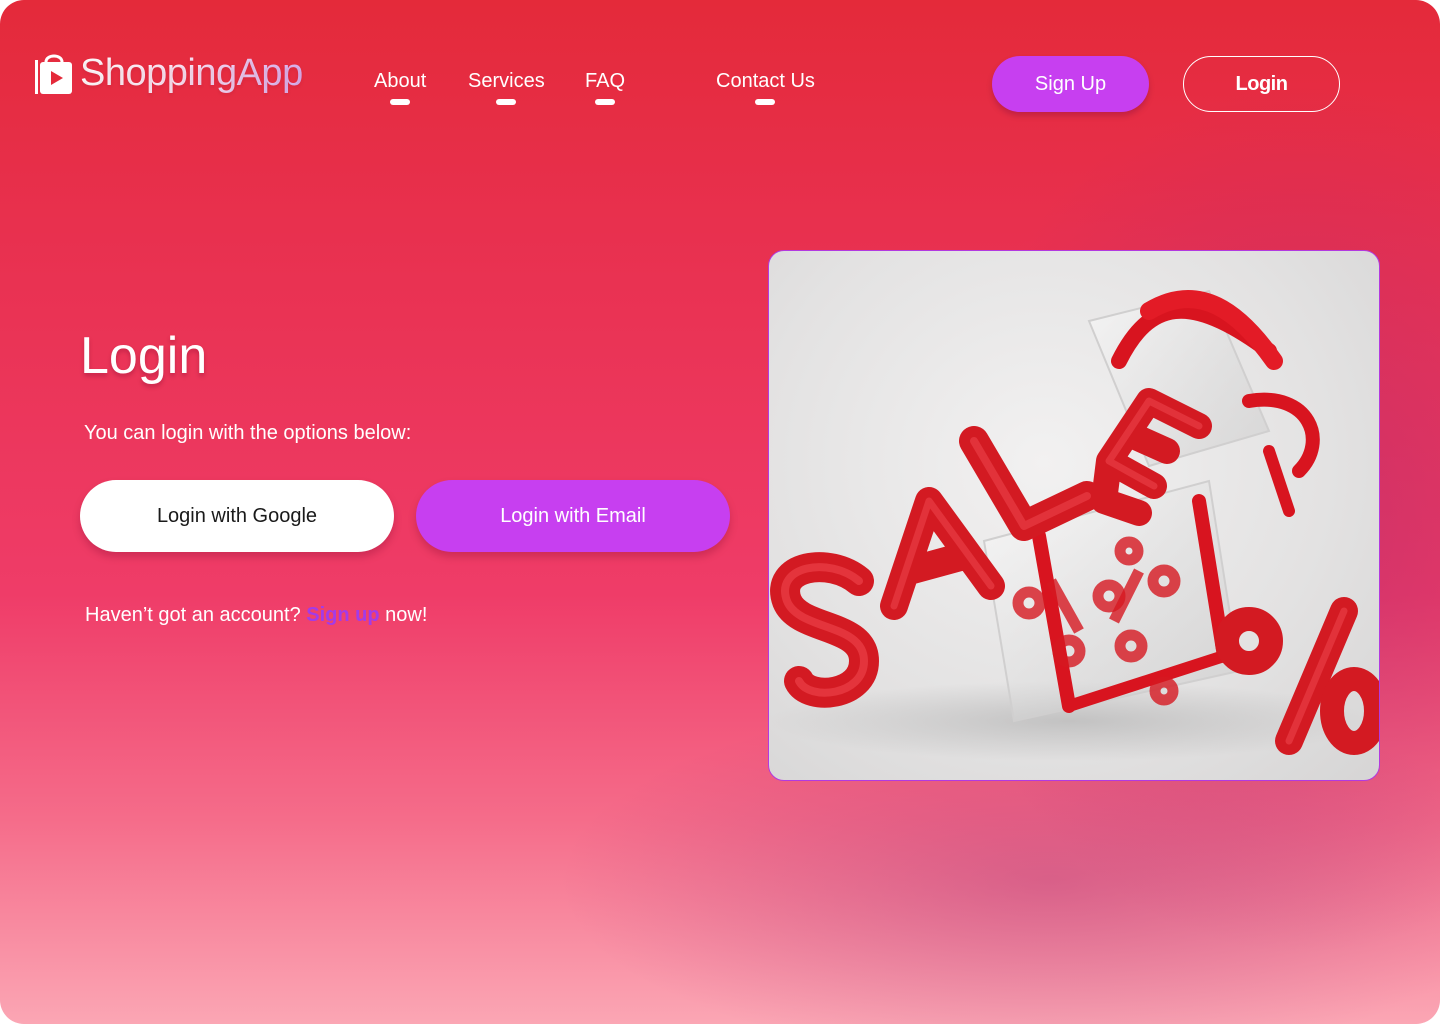 Image resolution: width=1440 pixels, height=1024 pixels. Describe the element at coordinates (144, 356) in the screenshot. I see `page-title: Login` at that location.